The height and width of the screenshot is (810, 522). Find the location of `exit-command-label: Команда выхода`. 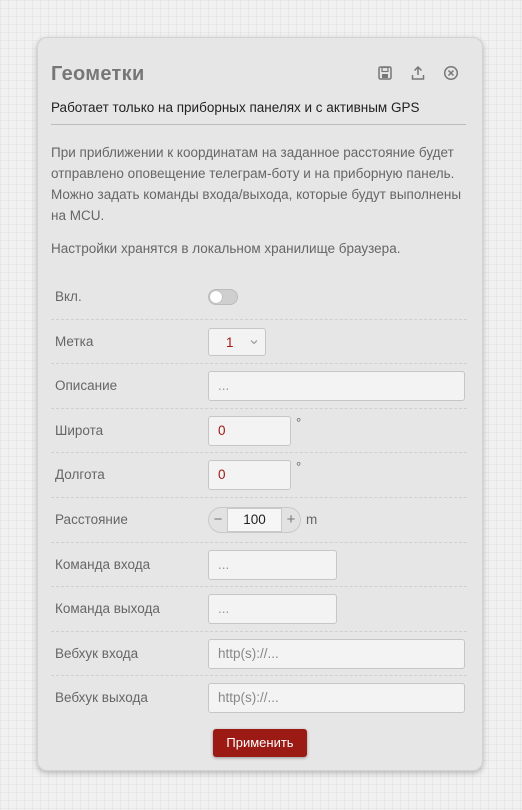

exit-command-label: Команда выхода is located at coordinates (107, 609).